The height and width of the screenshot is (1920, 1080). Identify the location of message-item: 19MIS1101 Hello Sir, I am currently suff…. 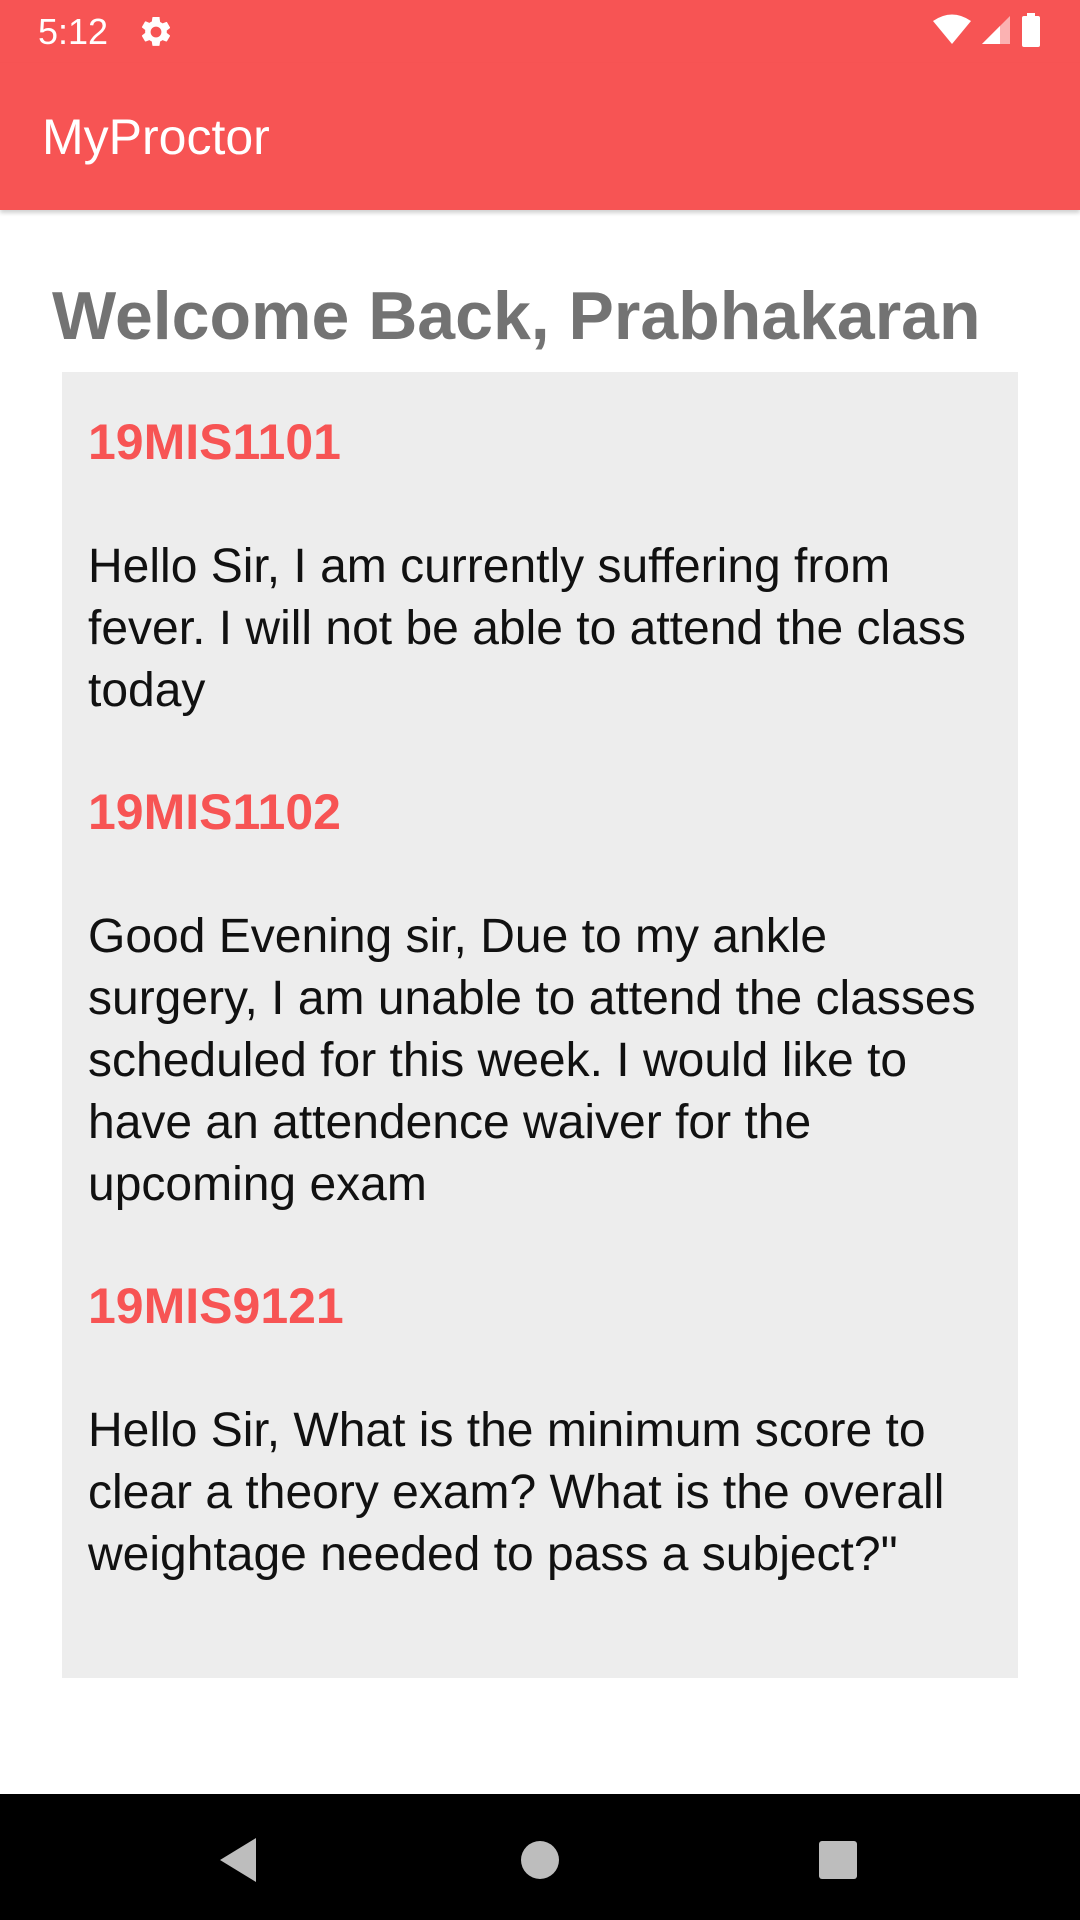
(540, 567).